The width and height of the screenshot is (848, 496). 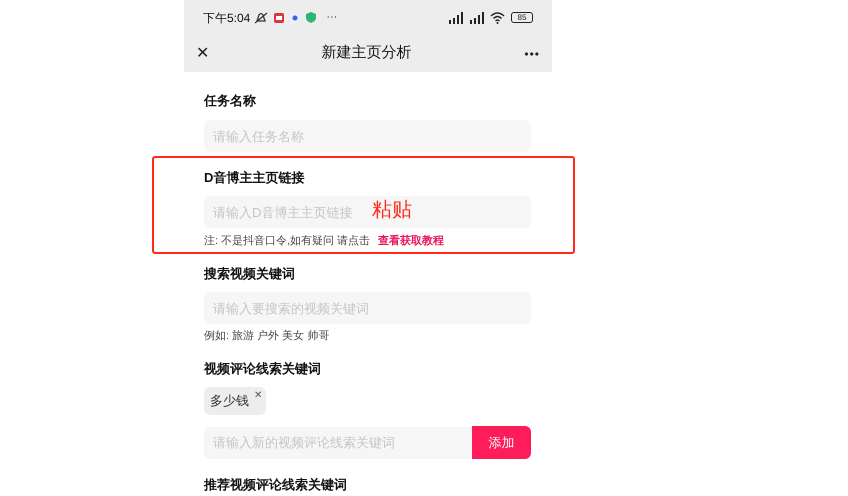 What do you see at coordinates (324, 241) in the screenshot?
I see `note-text: 注: 不是抖音口令,如有疑问 请点击 查看获取教程` at bounding box center [324, 241].